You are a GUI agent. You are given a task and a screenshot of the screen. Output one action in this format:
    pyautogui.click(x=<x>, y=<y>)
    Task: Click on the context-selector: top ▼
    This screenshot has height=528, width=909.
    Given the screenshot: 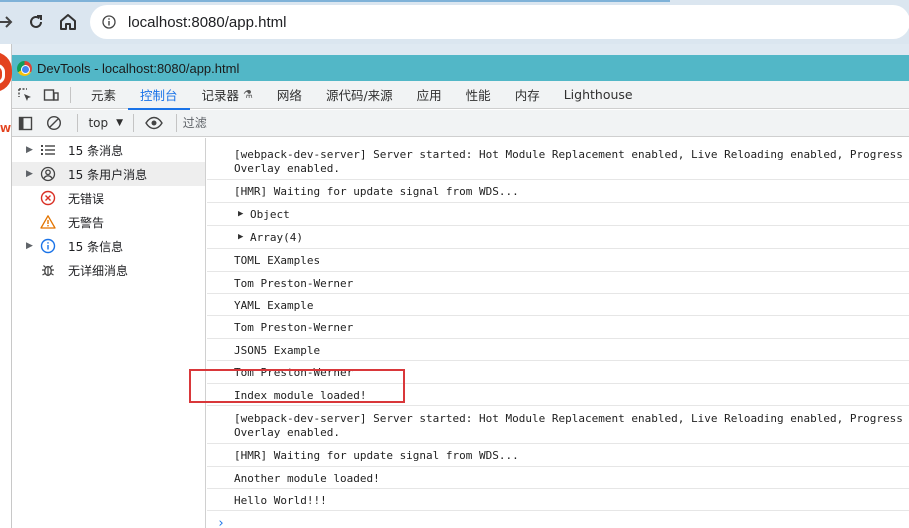 What is the action you would take?
    pyautogui.click(x=105, y=123)
    